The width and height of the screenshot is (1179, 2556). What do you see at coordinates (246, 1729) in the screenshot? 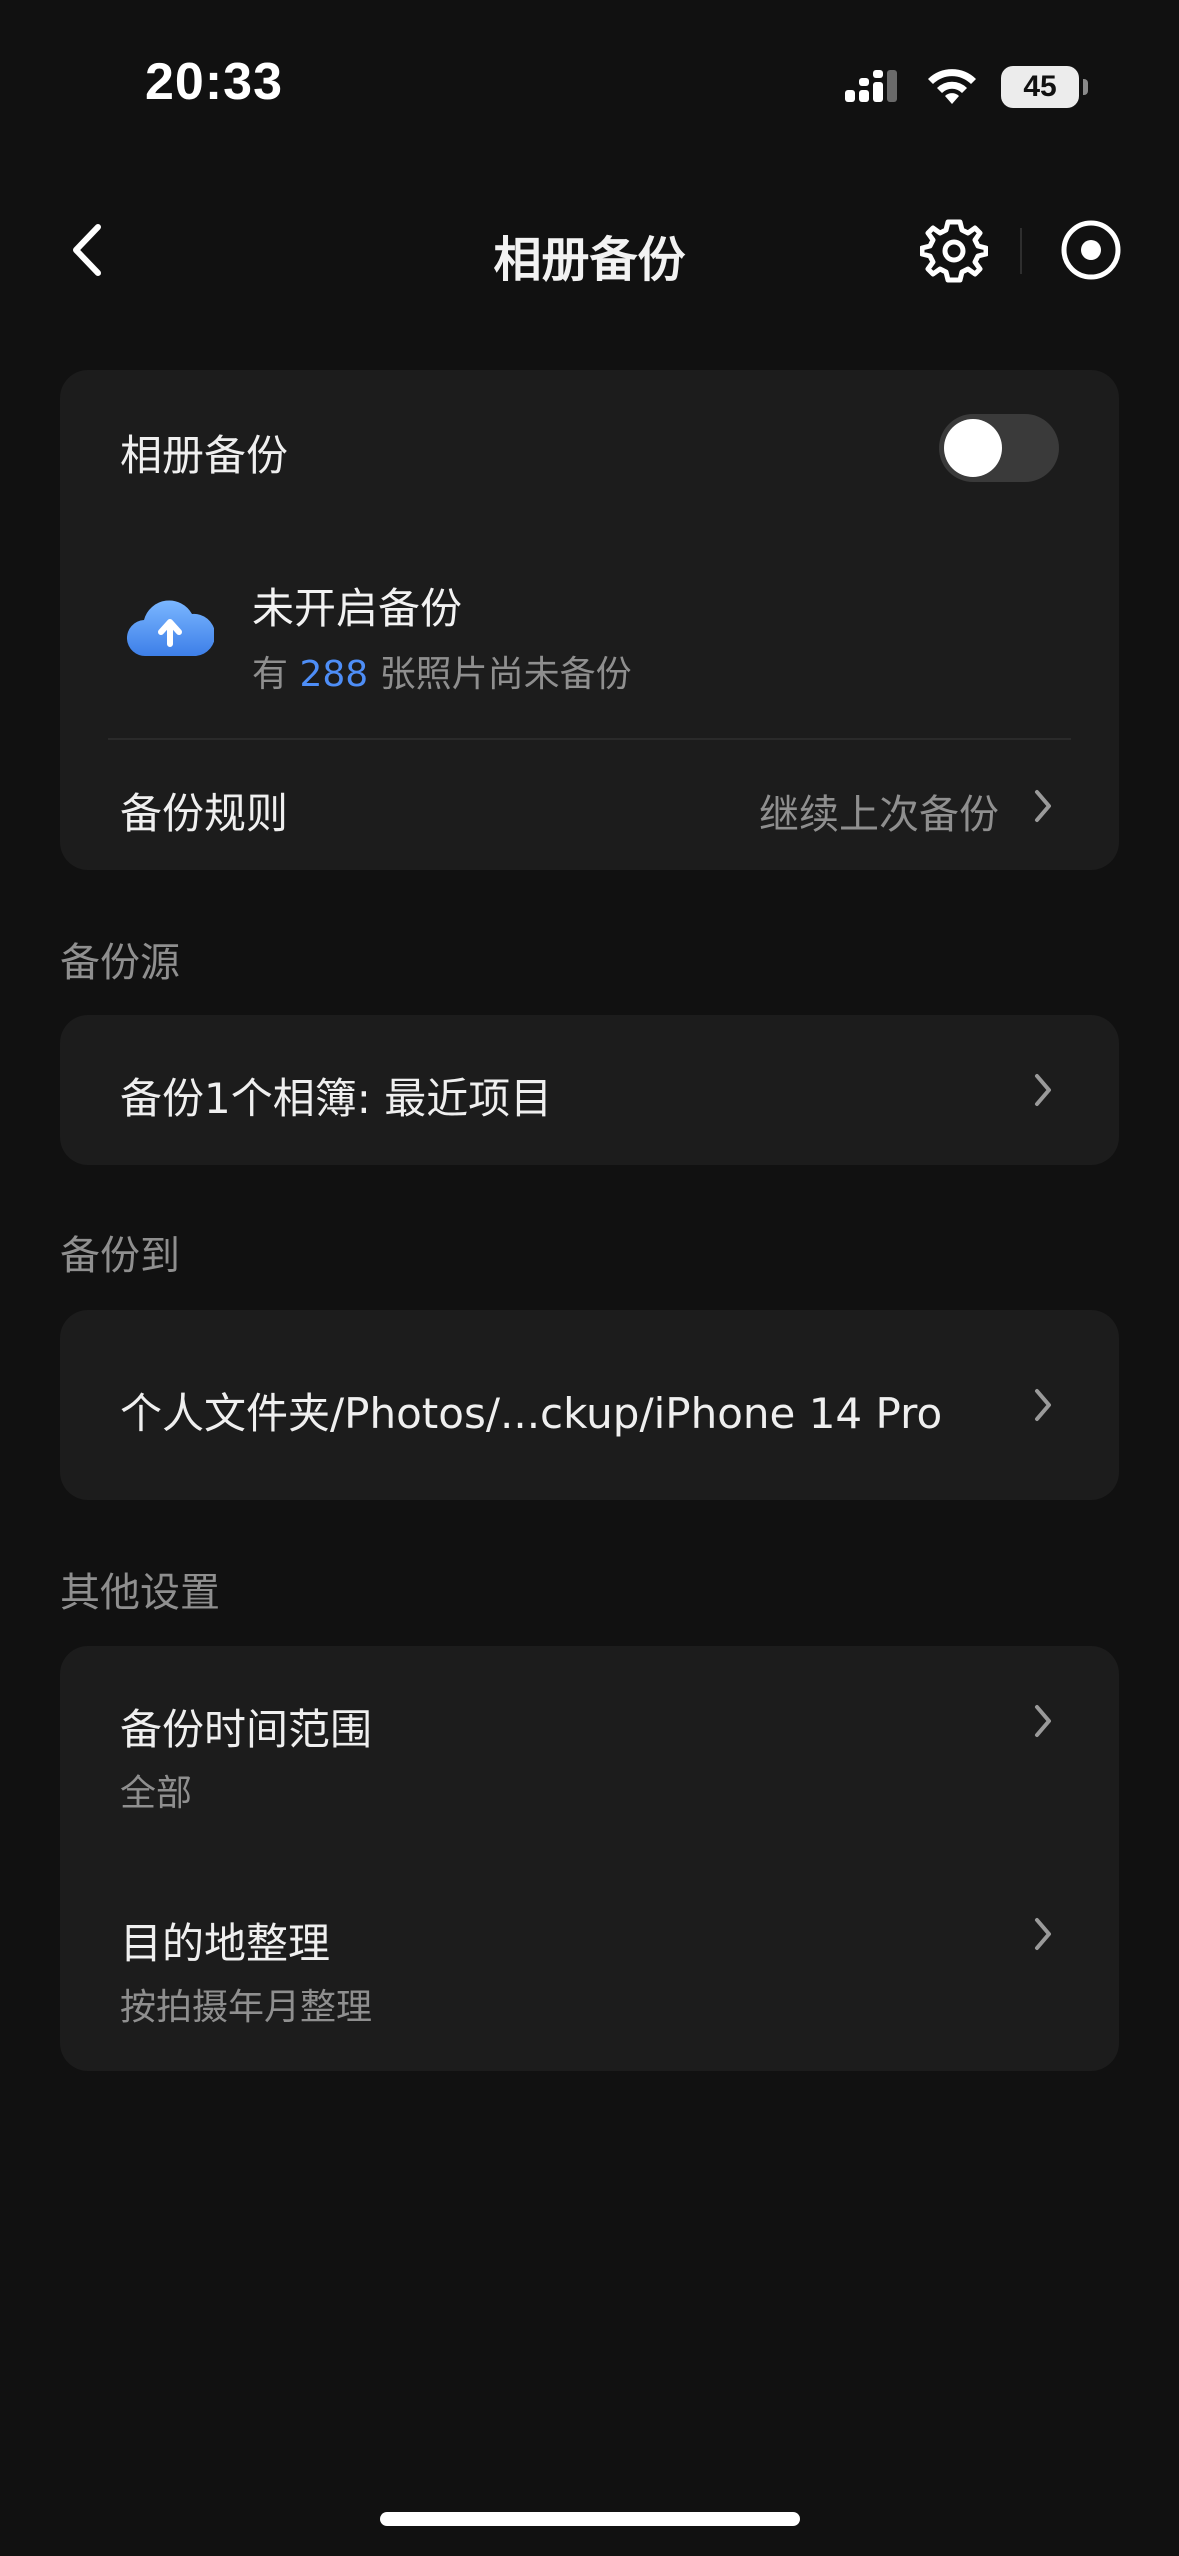
I see `backup-time-range-title: 备份时间范围` at bounding box center [246, 1729].